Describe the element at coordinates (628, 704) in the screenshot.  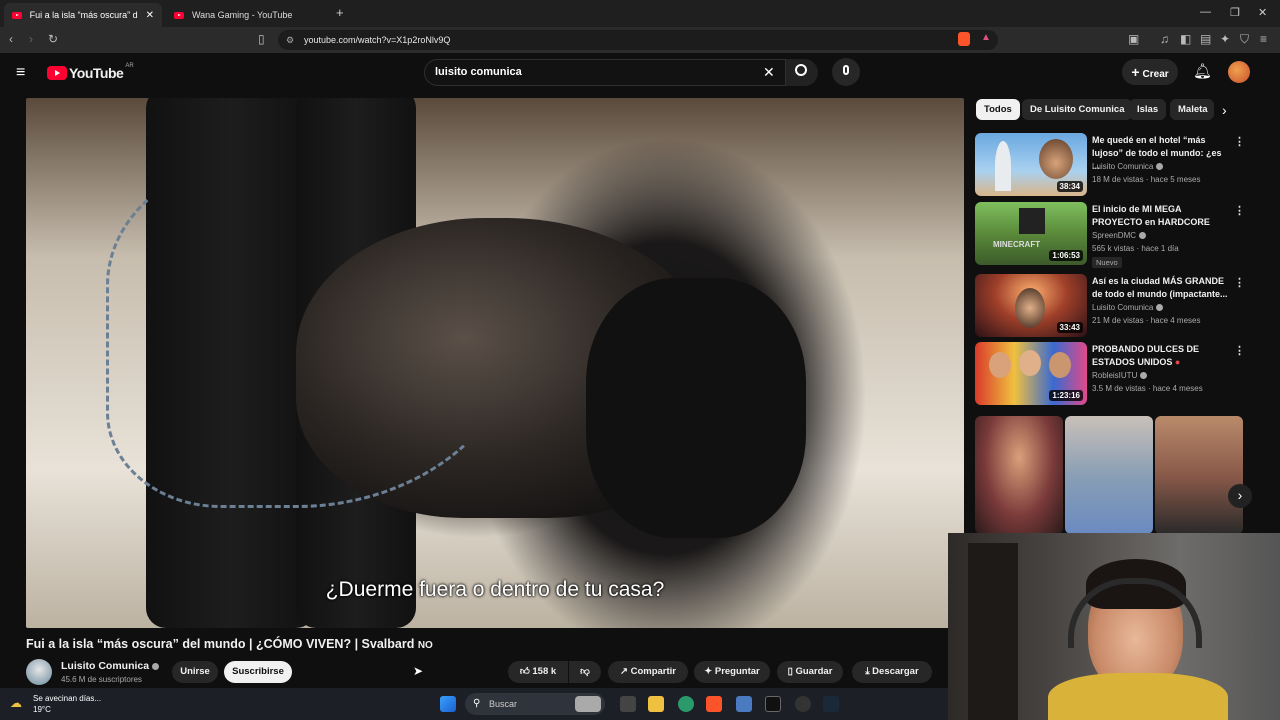
I see `task-view-icon` at that location.